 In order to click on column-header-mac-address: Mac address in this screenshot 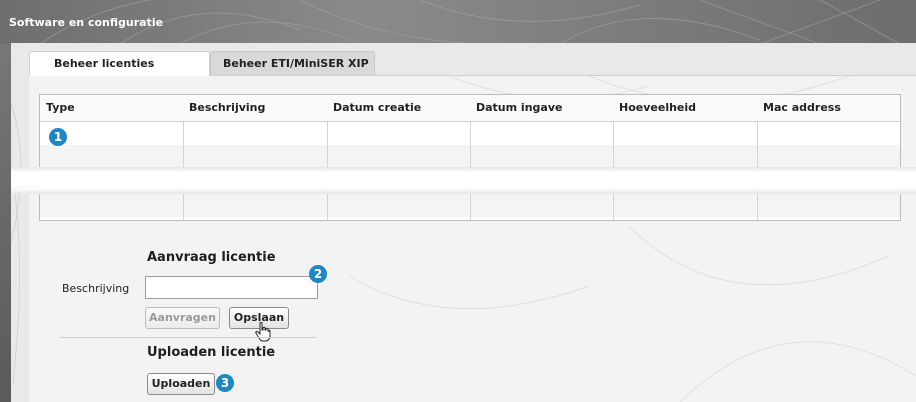, I will do `click(828, 108)`.